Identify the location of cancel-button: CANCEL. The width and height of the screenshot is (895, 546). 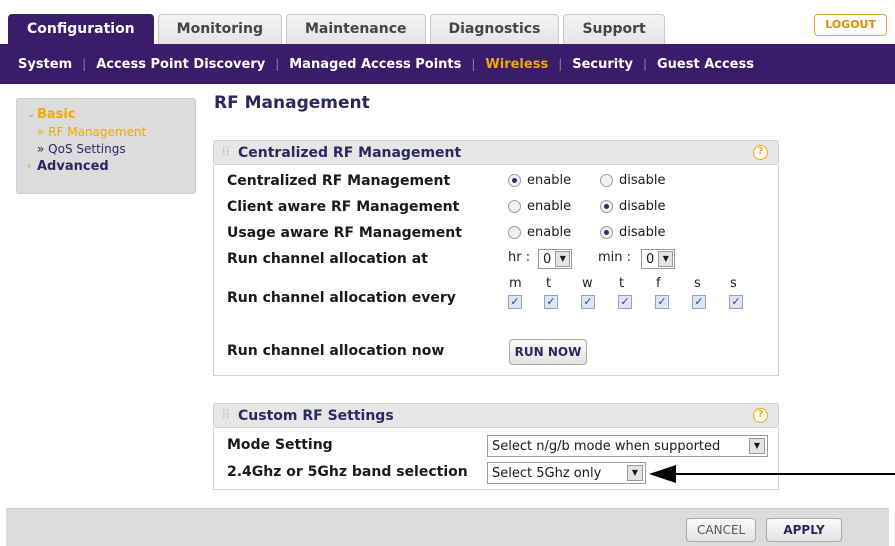
(721, 530).